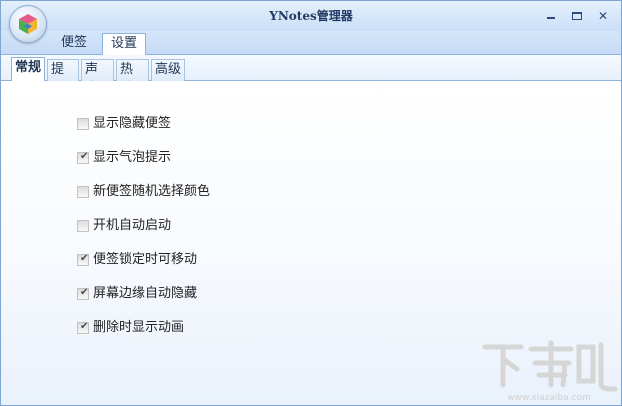 The width and height of the screenshot is (622, 406). I want to click on minimize-icon, so click(551, 18).